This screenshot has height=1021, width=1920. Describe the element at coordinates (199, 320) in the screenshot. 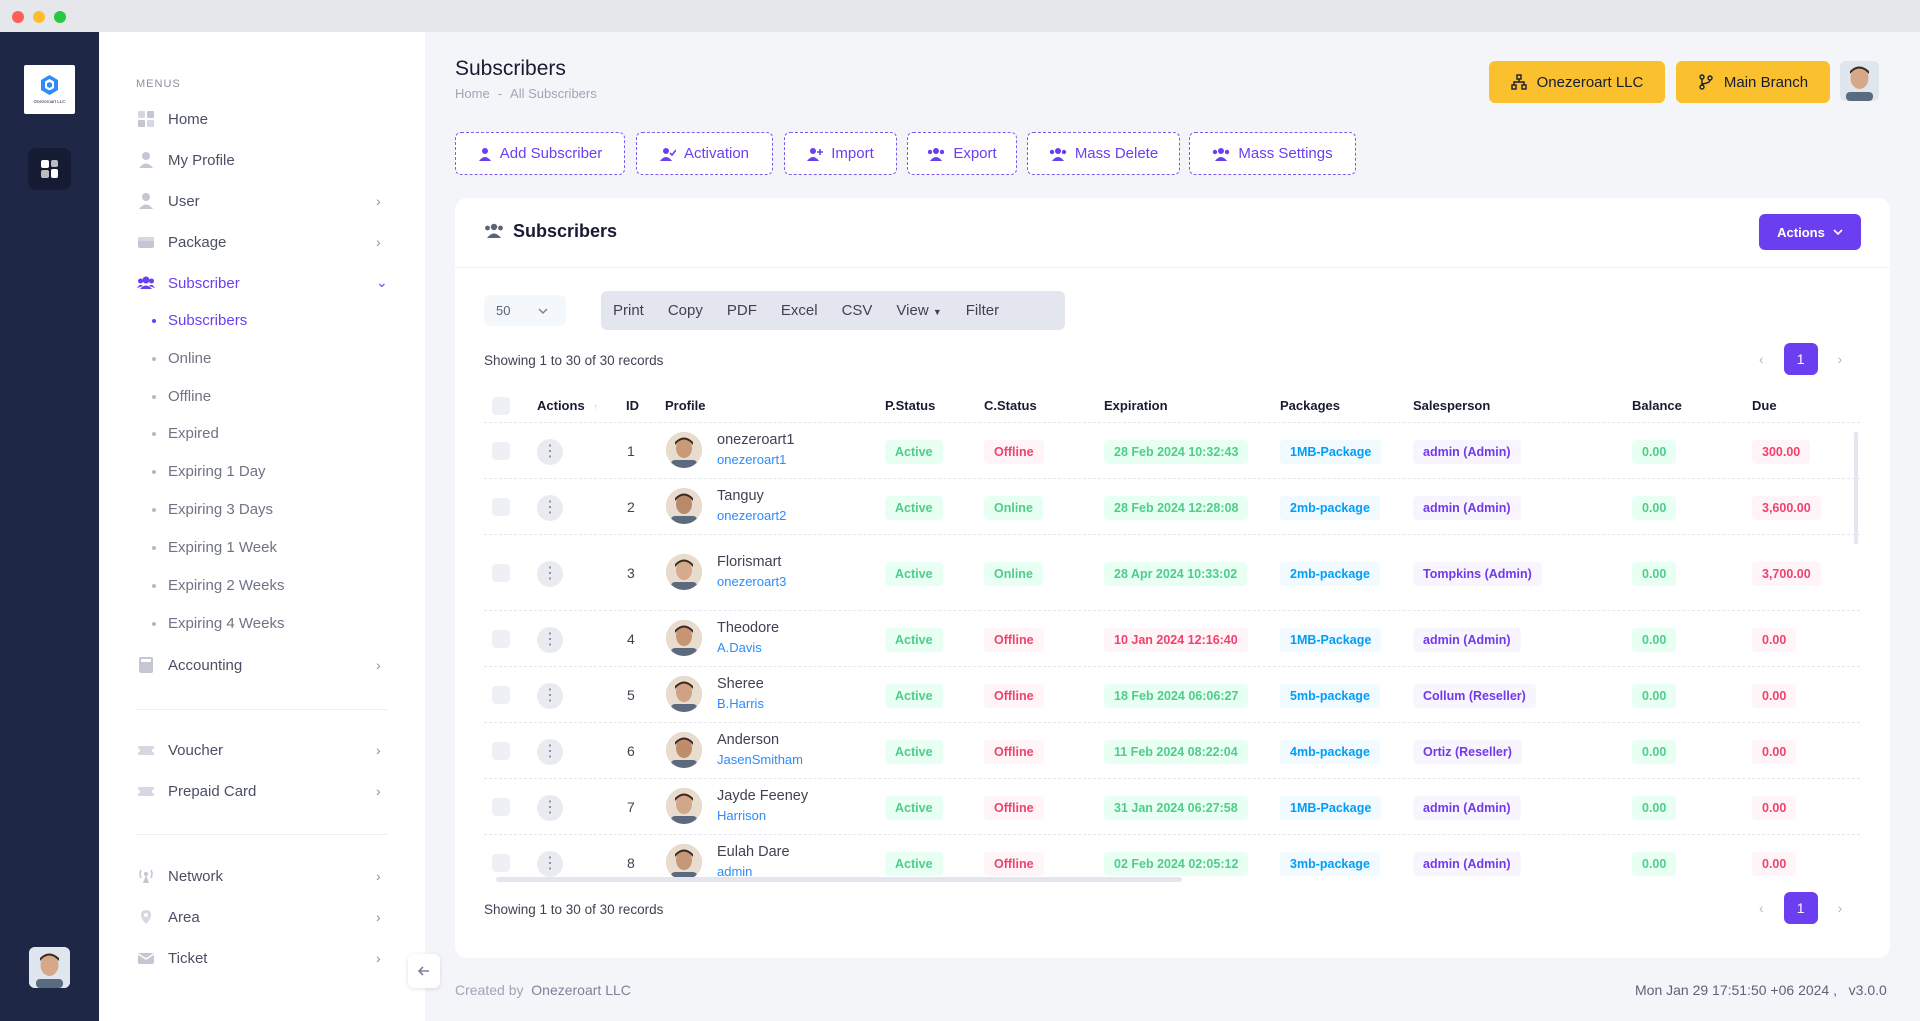

I see `sidebar-subitem-subscribers: Subscribers` at that location.